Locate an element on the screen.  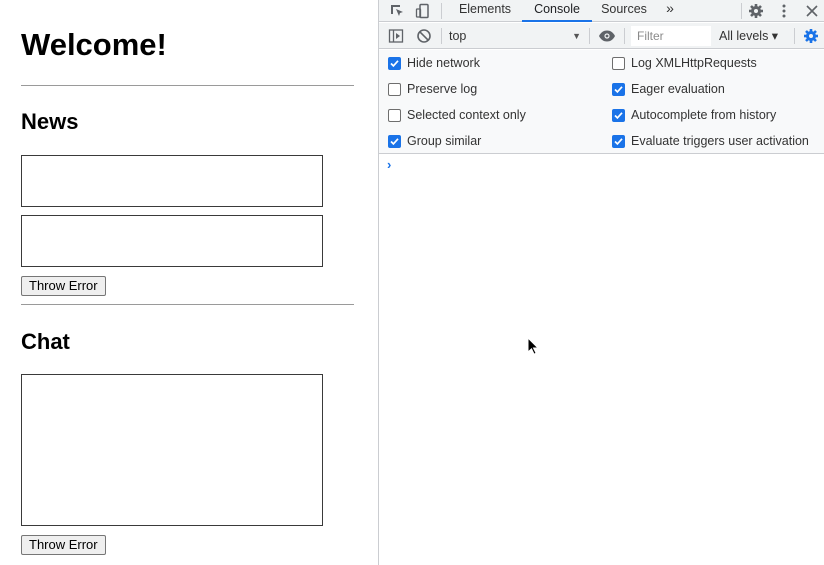
setting-label: Autocomplete from history is located at coordinates (704, 115).